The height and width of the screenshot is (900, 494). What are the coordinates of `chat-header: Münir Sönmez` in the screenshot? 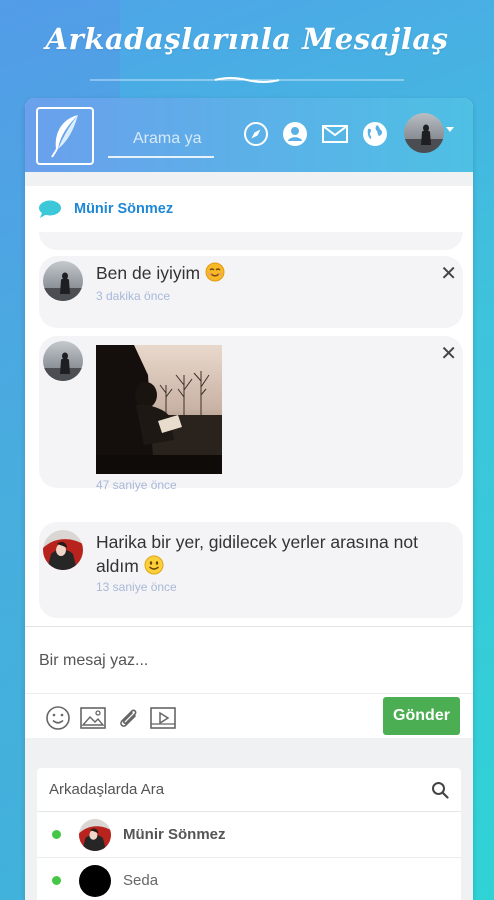 It's located at (249, 209).